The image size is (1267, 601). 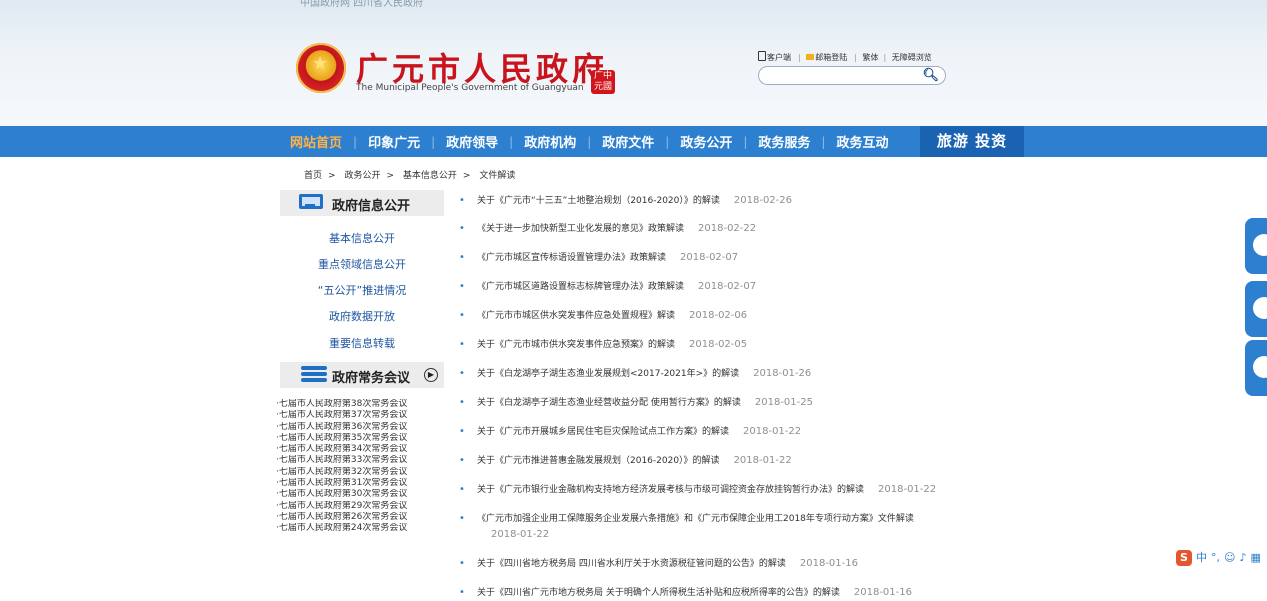 I want to click on meeting-item: ·七届市人民政府第29次常务会议, so click(x=362, y=506).